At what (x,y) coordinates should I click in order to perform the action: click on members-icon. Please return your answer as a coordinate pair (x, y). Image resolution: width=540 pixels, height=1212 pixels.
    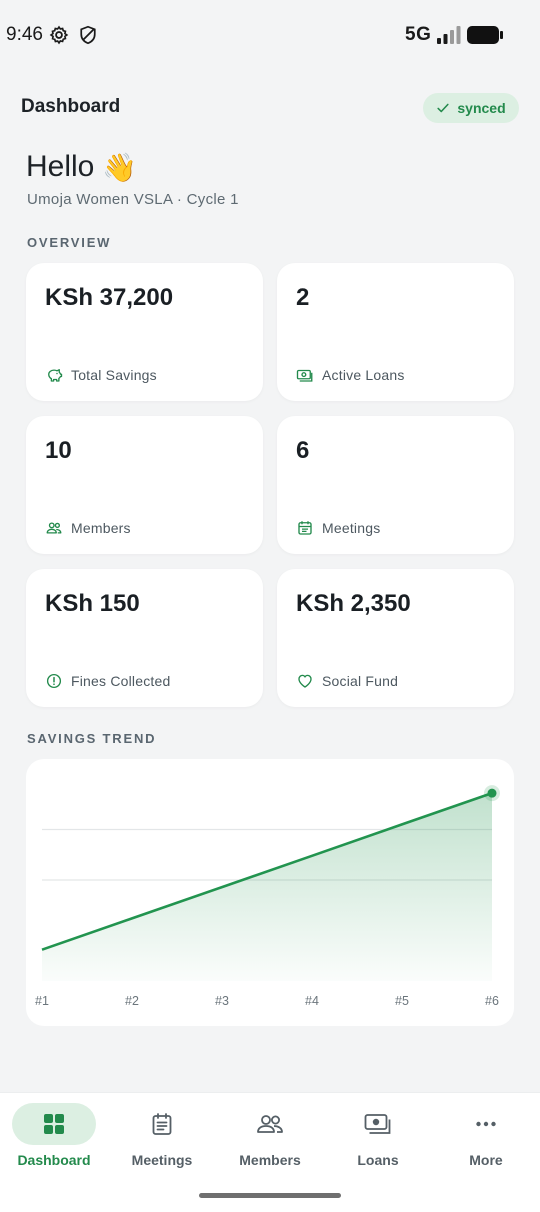
    Looking at the image, I should click on (54, 528).